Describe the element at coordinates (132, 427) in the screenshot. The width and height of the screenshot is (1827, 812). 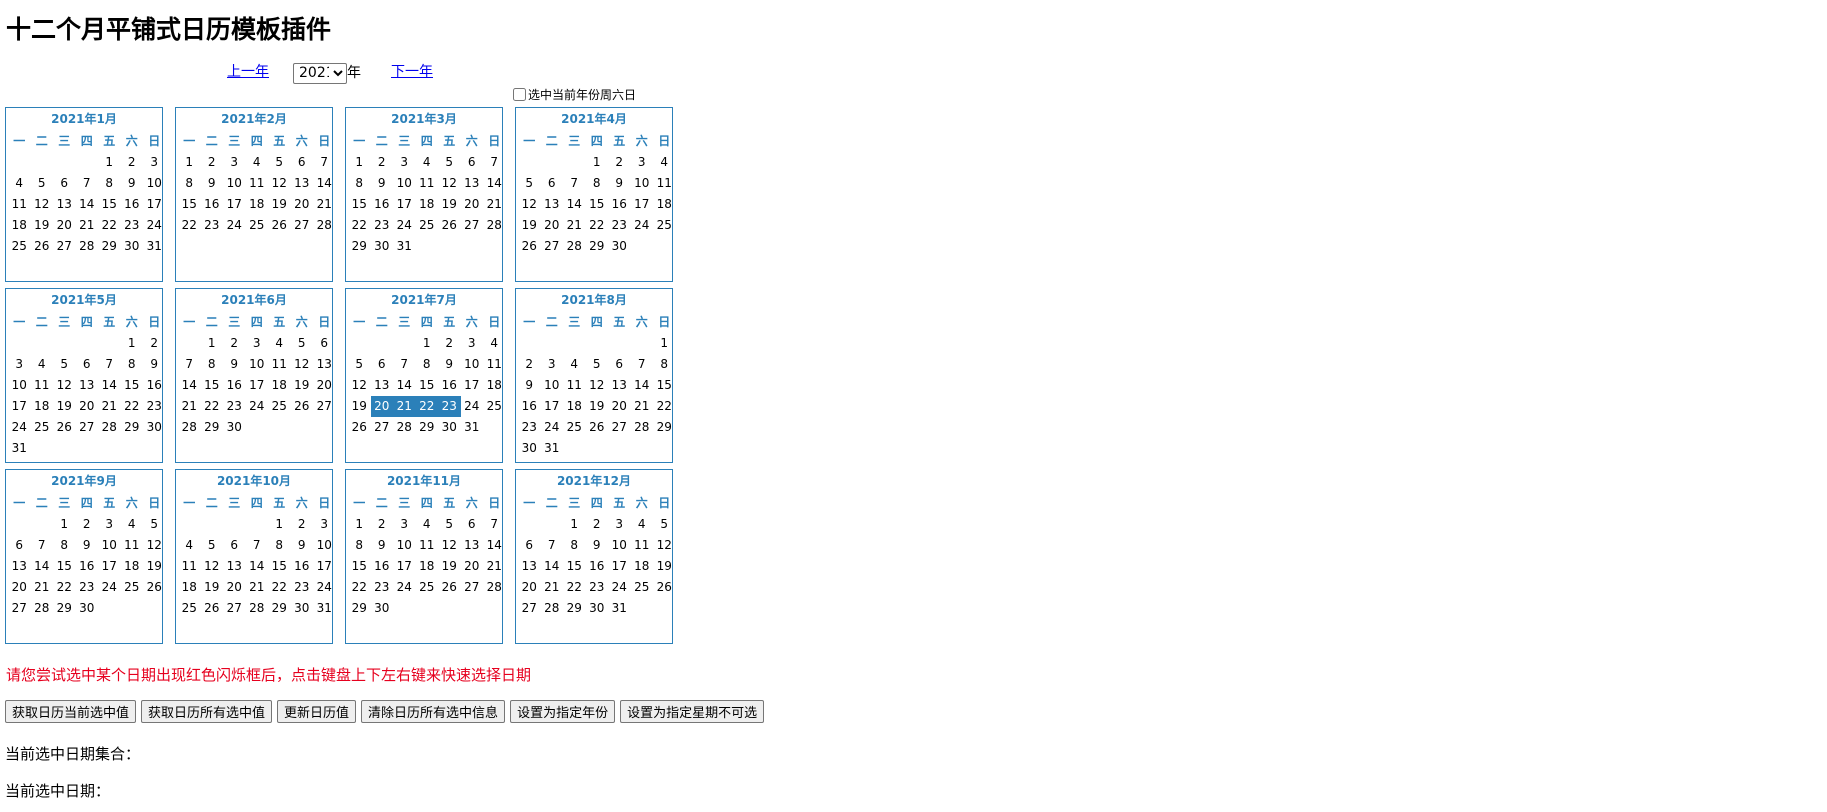
I see `day-cell: 29` at that location.